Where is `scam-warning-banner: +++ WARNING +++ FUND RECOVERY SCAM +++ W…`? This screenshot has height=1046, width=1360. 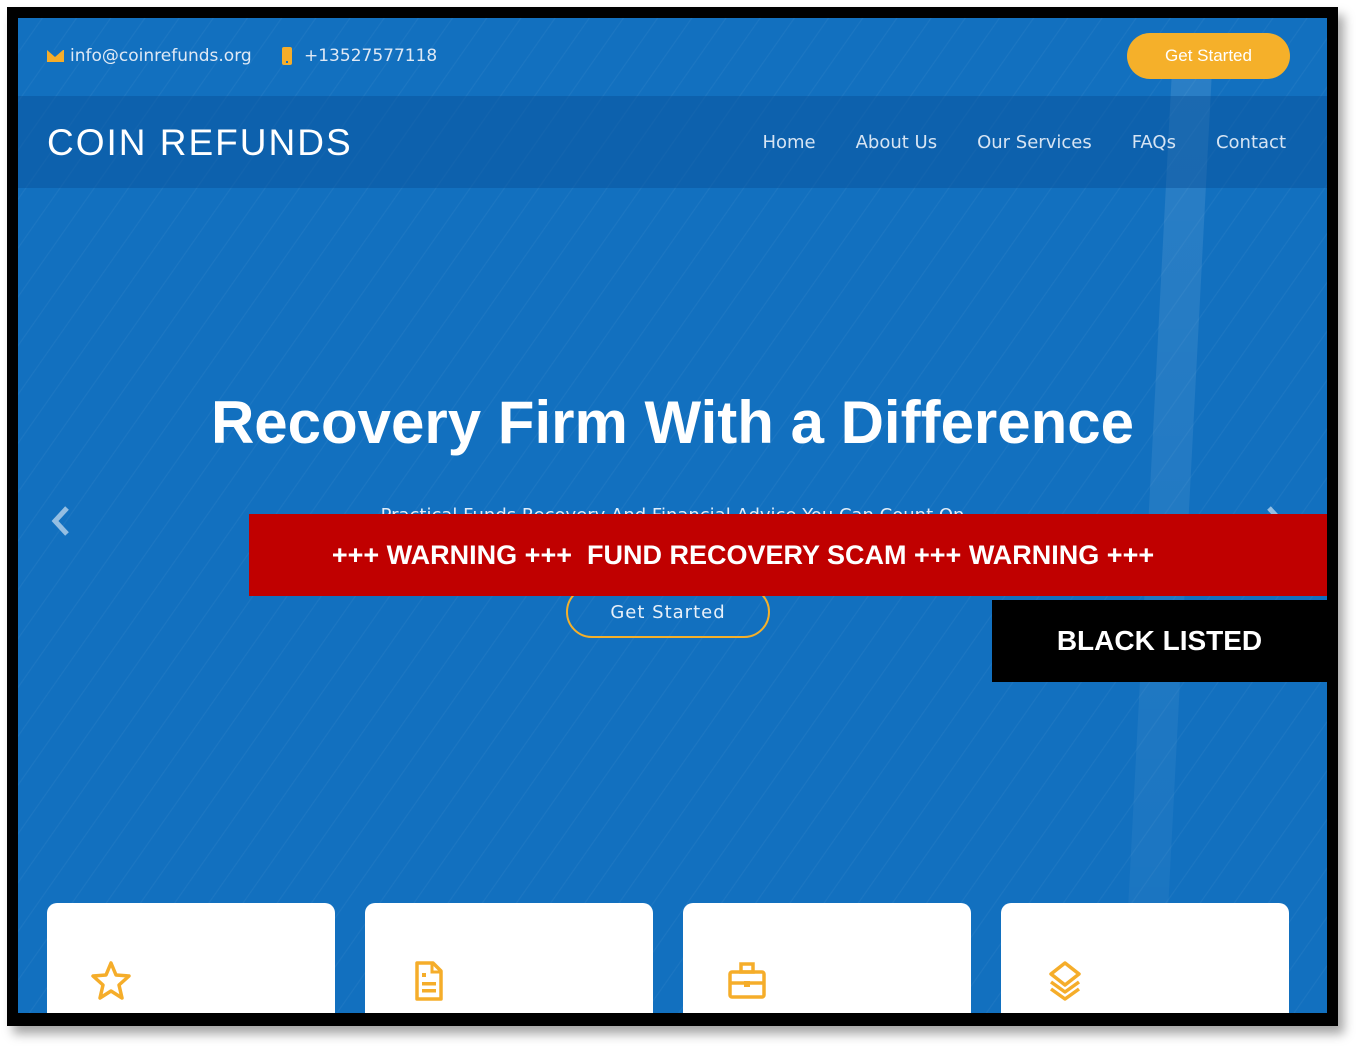 scam-warning-banner: +++ WARNING +++ FUND RECOVERY SCAM +++ W… is located at coordinates (788, 555).